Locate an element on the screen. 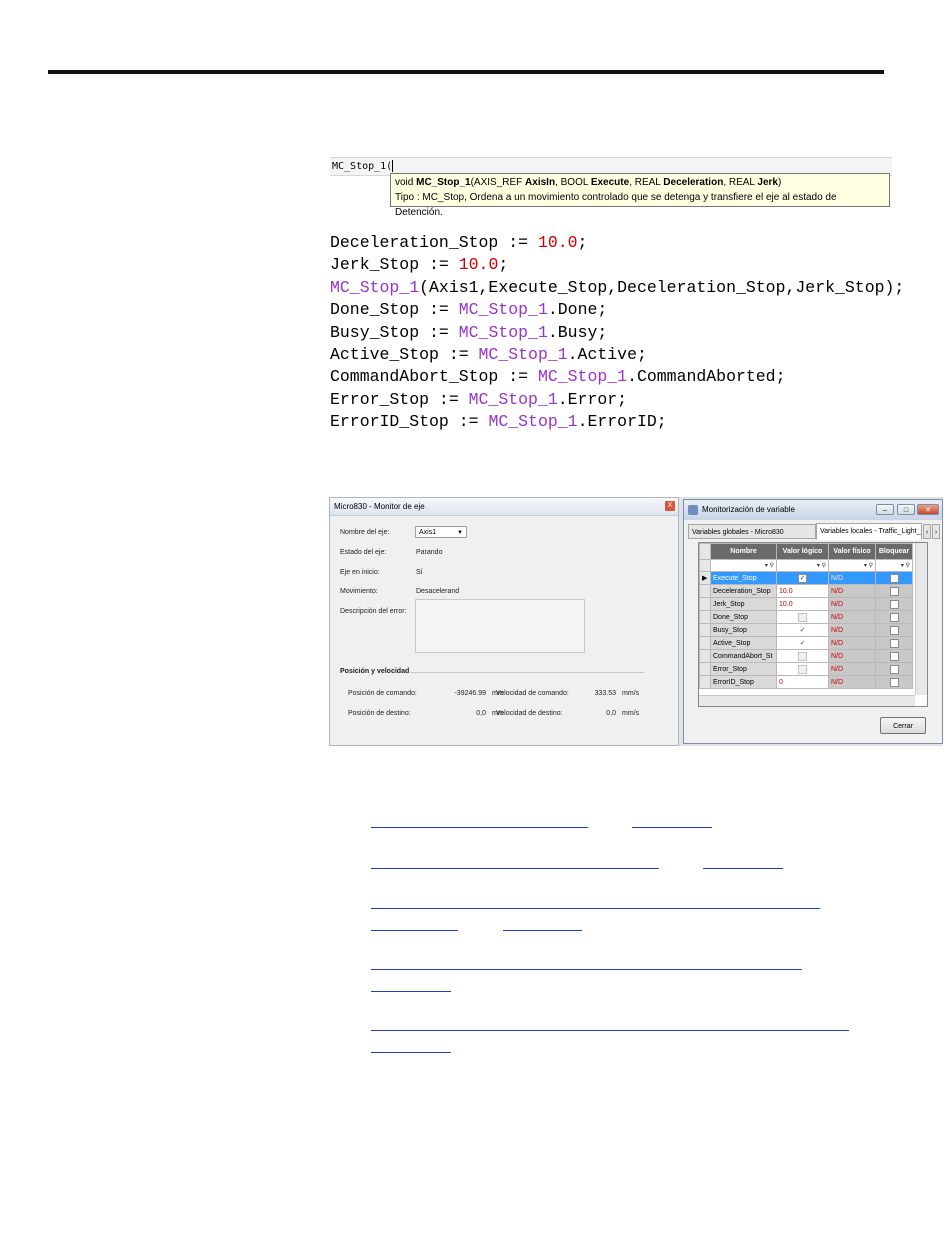 This screenshot has height=1248, width=950. variable-name: Error_Stop is located at coordinates (743, 669).